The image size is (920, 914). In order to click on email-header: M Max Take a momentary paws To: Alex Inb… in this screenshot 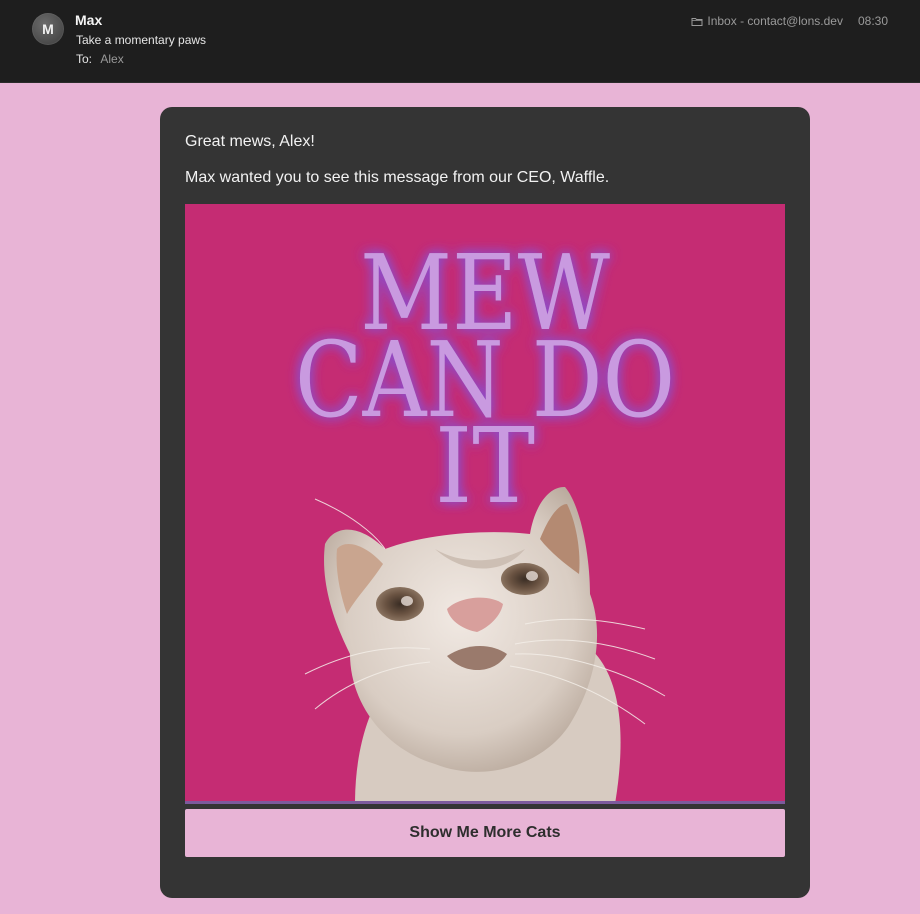, I will do `click(460, 41)`.